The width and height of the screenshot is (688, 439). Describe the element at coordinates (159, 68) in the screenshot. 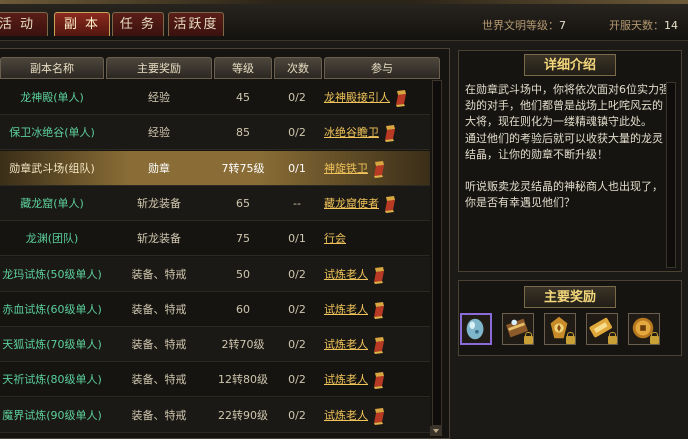

I see `col-reward: 主要奖励` at that location.